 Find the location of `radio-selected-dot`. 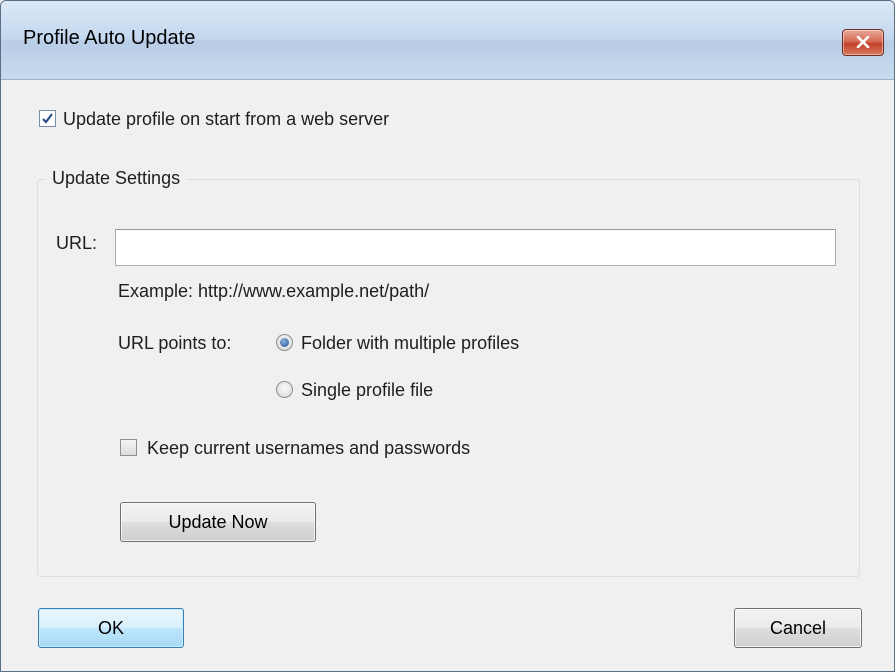

radio-selected-dot is located at coordinates (284, 342).